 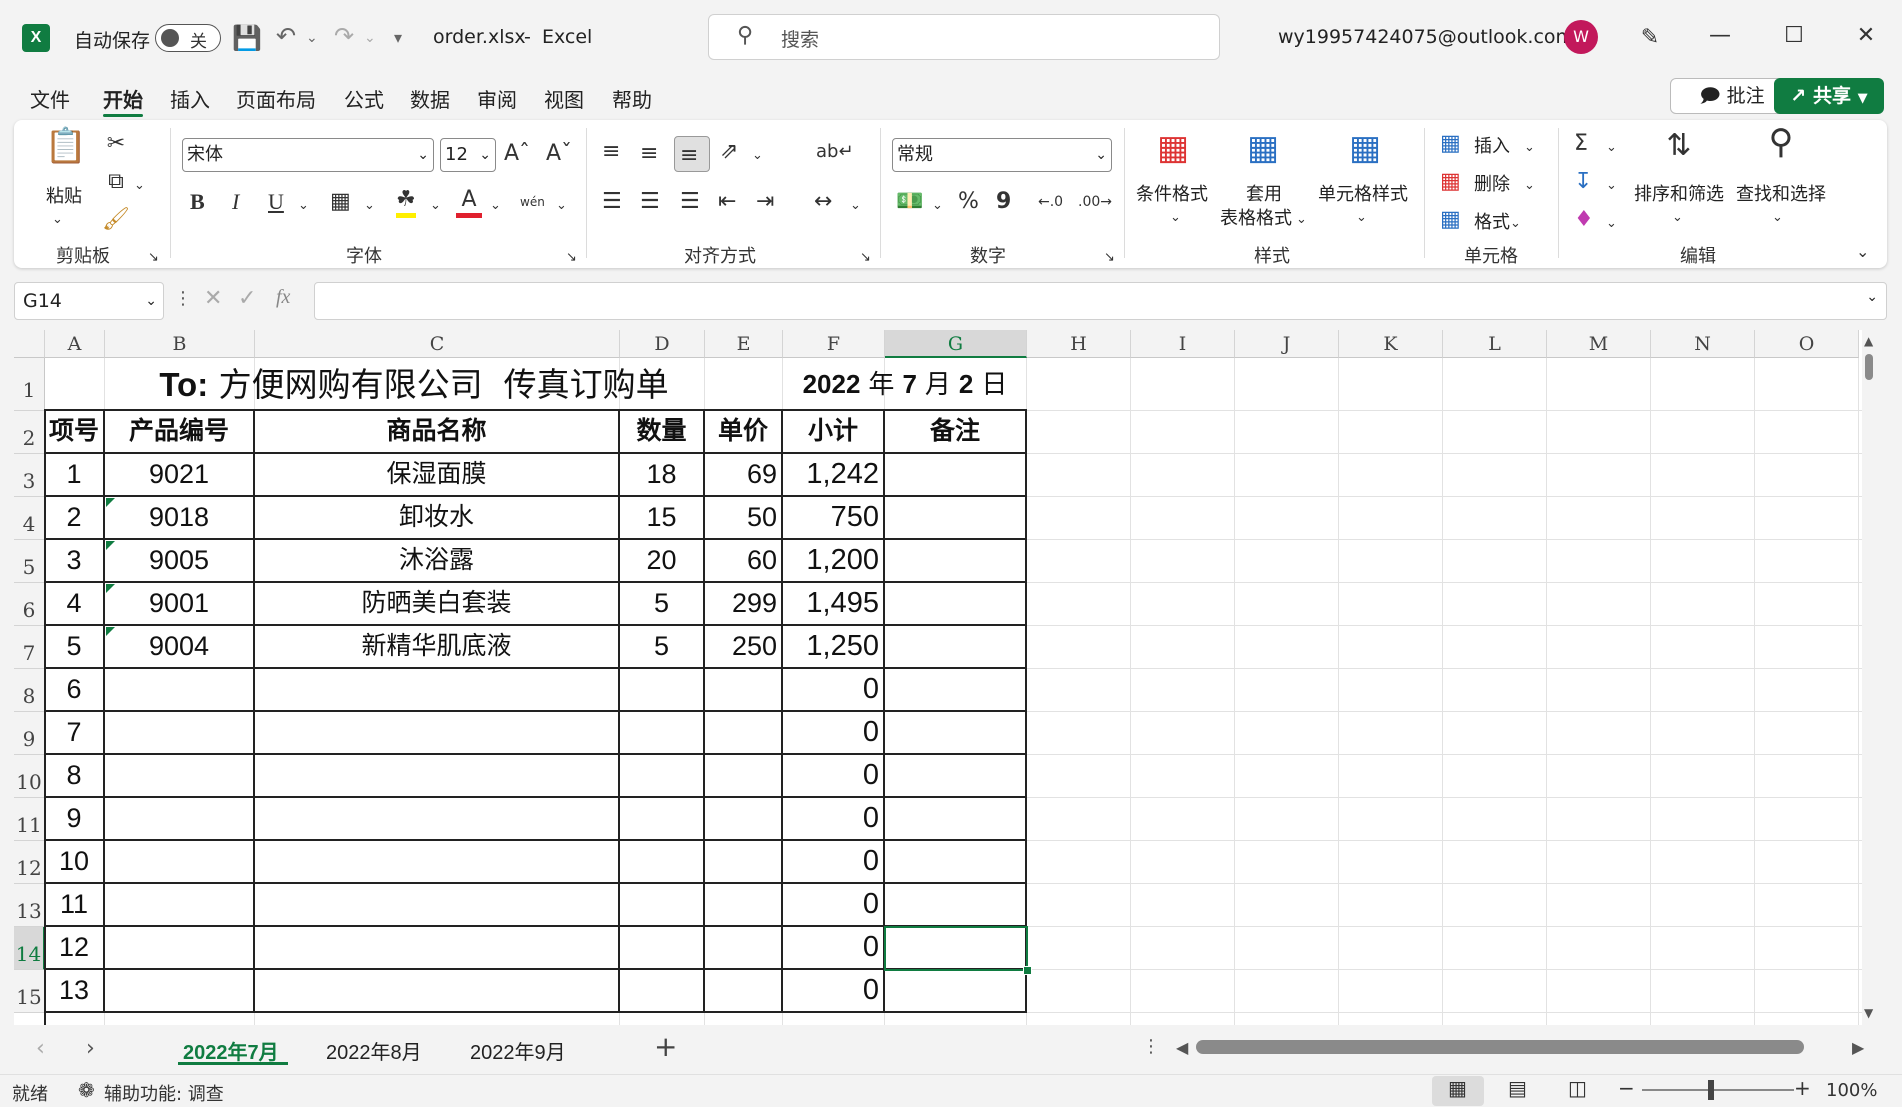 I want to click on table-cell-qty: 15, so click(x=662, y=518).